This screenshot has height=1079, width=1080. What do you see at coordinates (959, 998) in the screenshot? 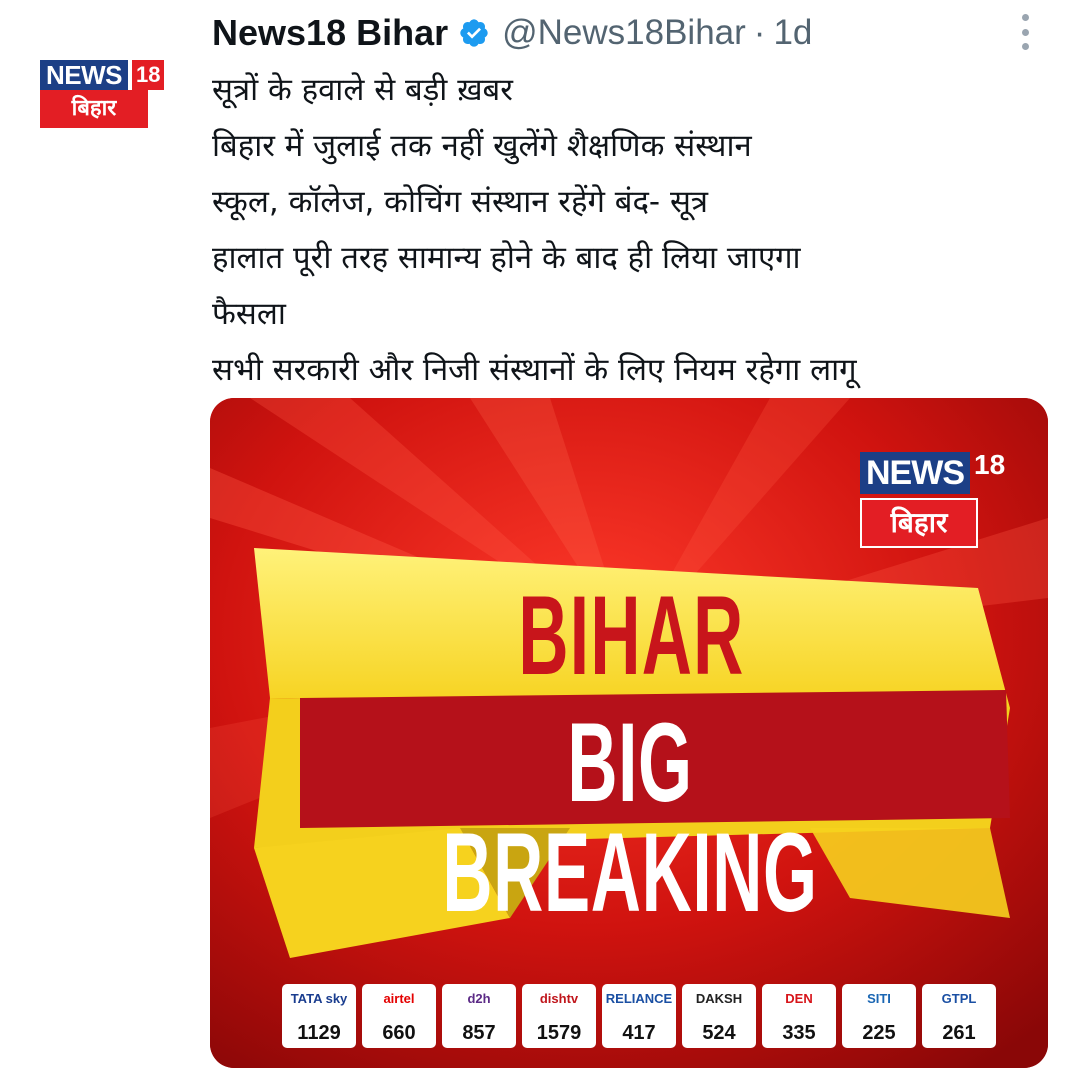
I see `channel-brand: GTPL` at bounding box center [959, 998].